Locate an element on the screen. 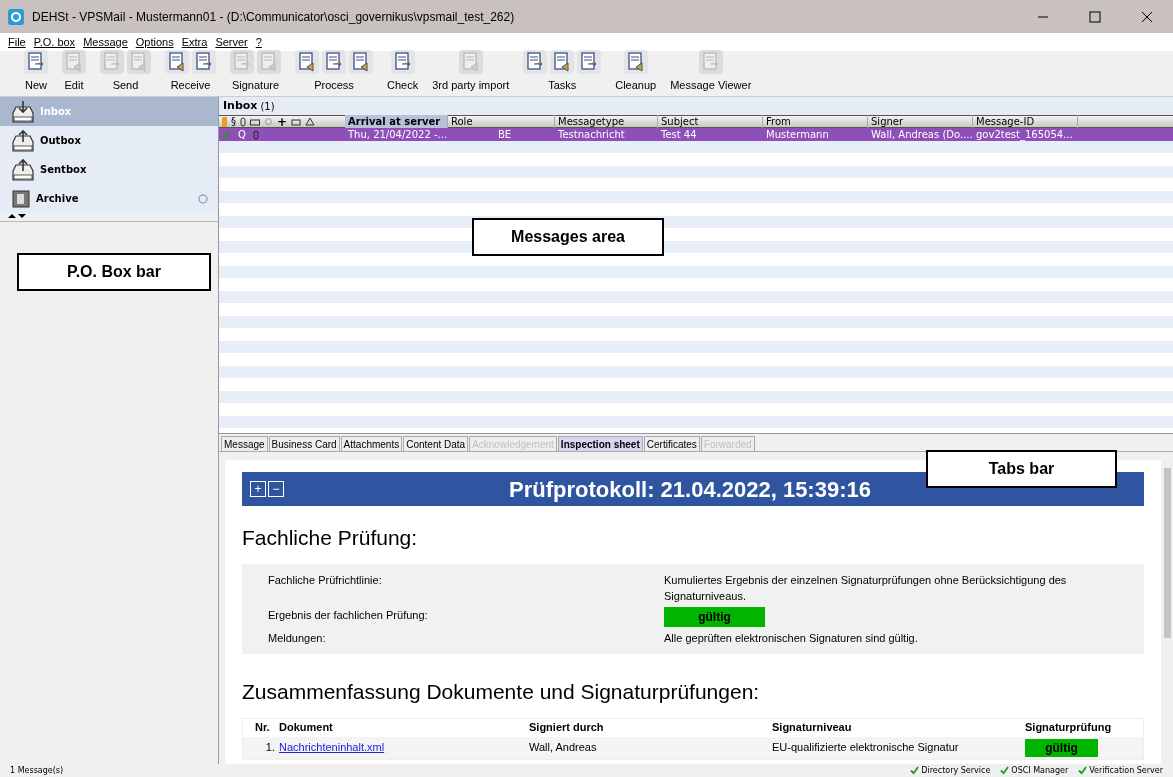  tab: Business Card is located at coordinates (304, 443).